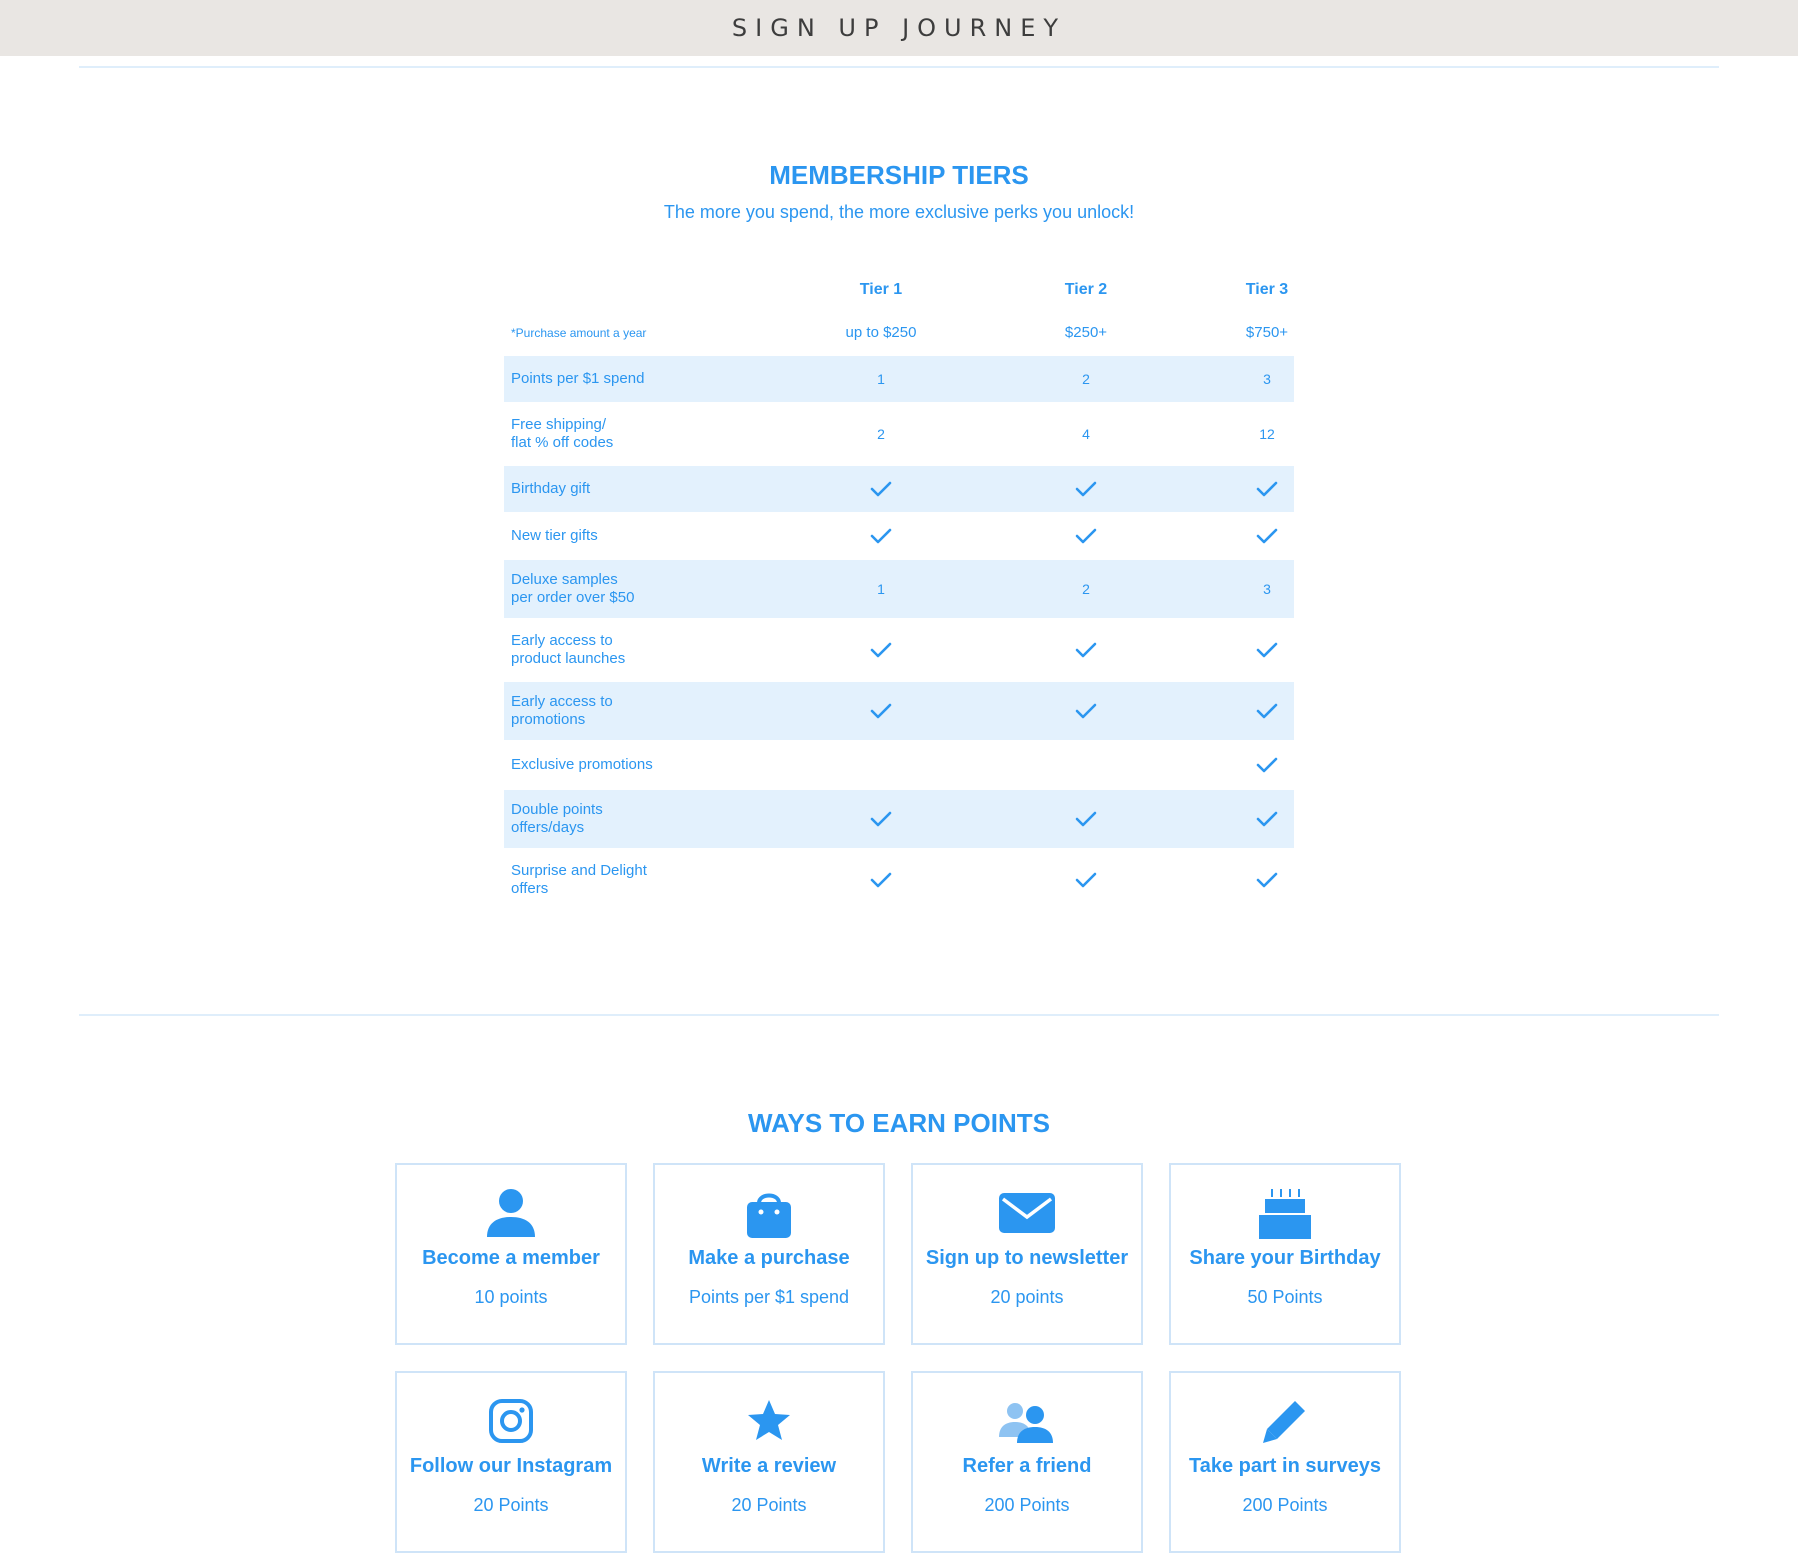 The height and width of the screenshot is (1553, 1798). I want to click on tier-row-label: Double points offers/days, so click(557, 818).